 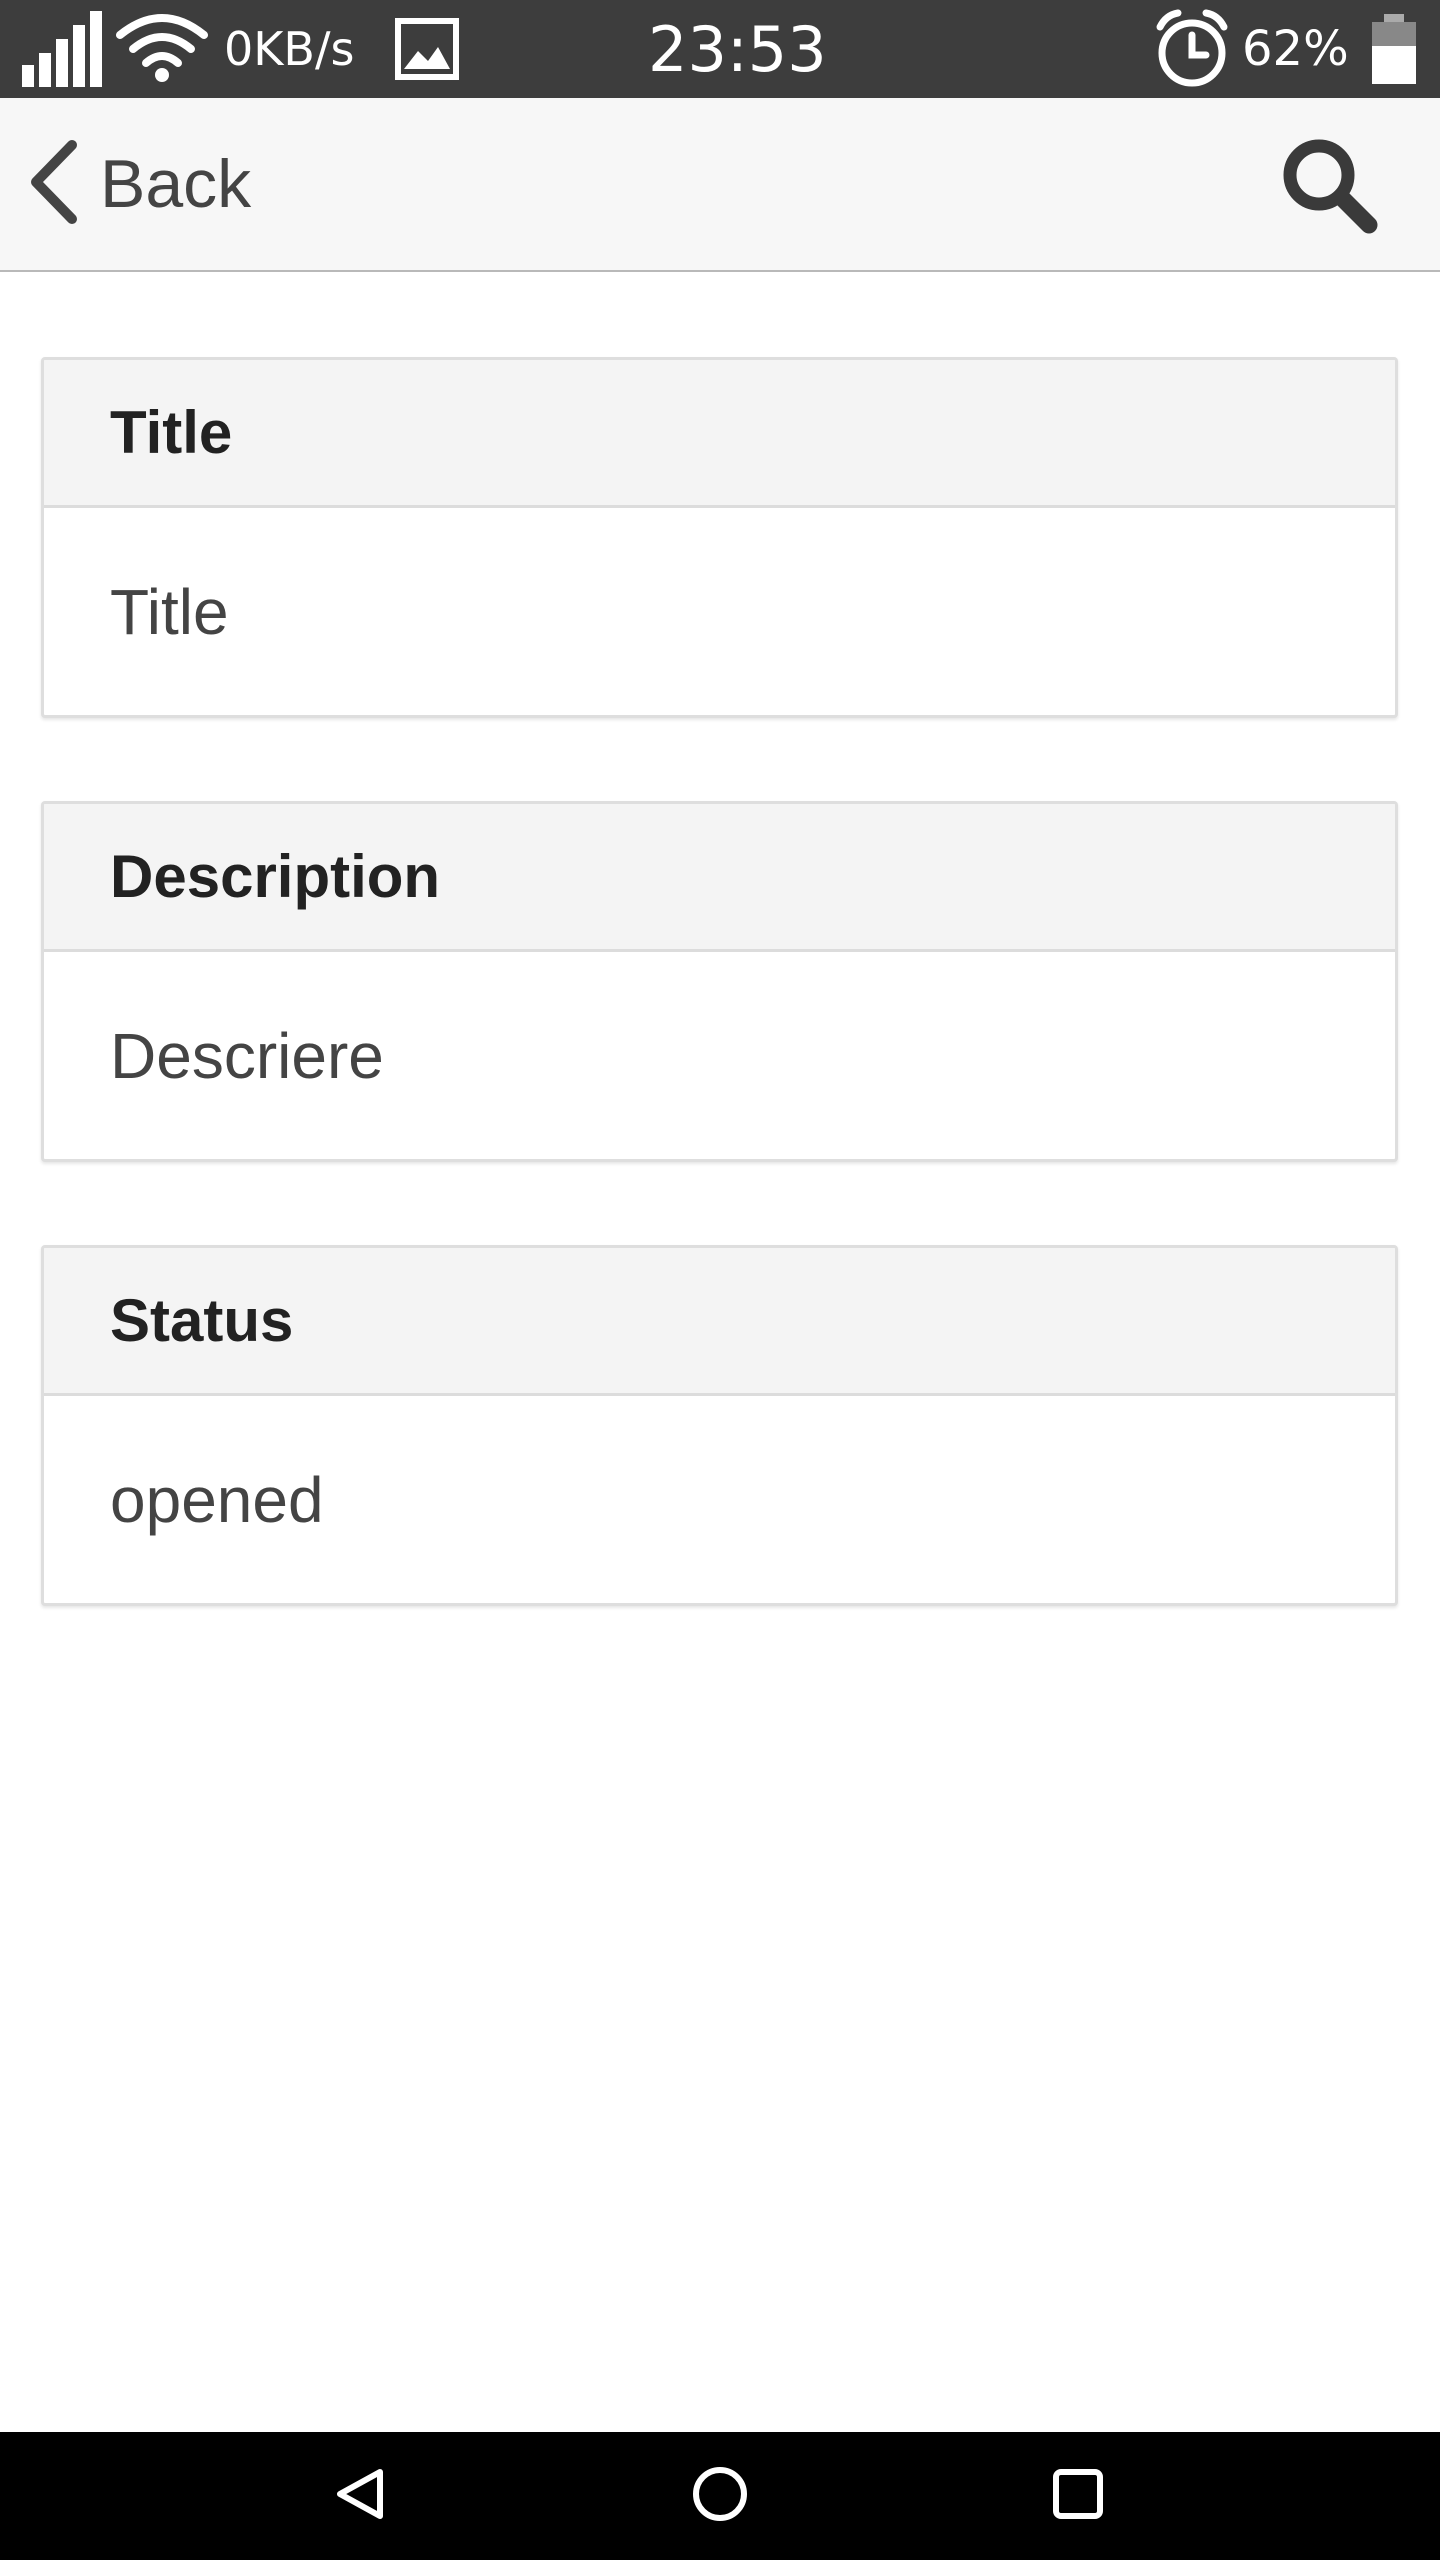 I want to click on recents-square-icon, so click(x=1078, y=2496).